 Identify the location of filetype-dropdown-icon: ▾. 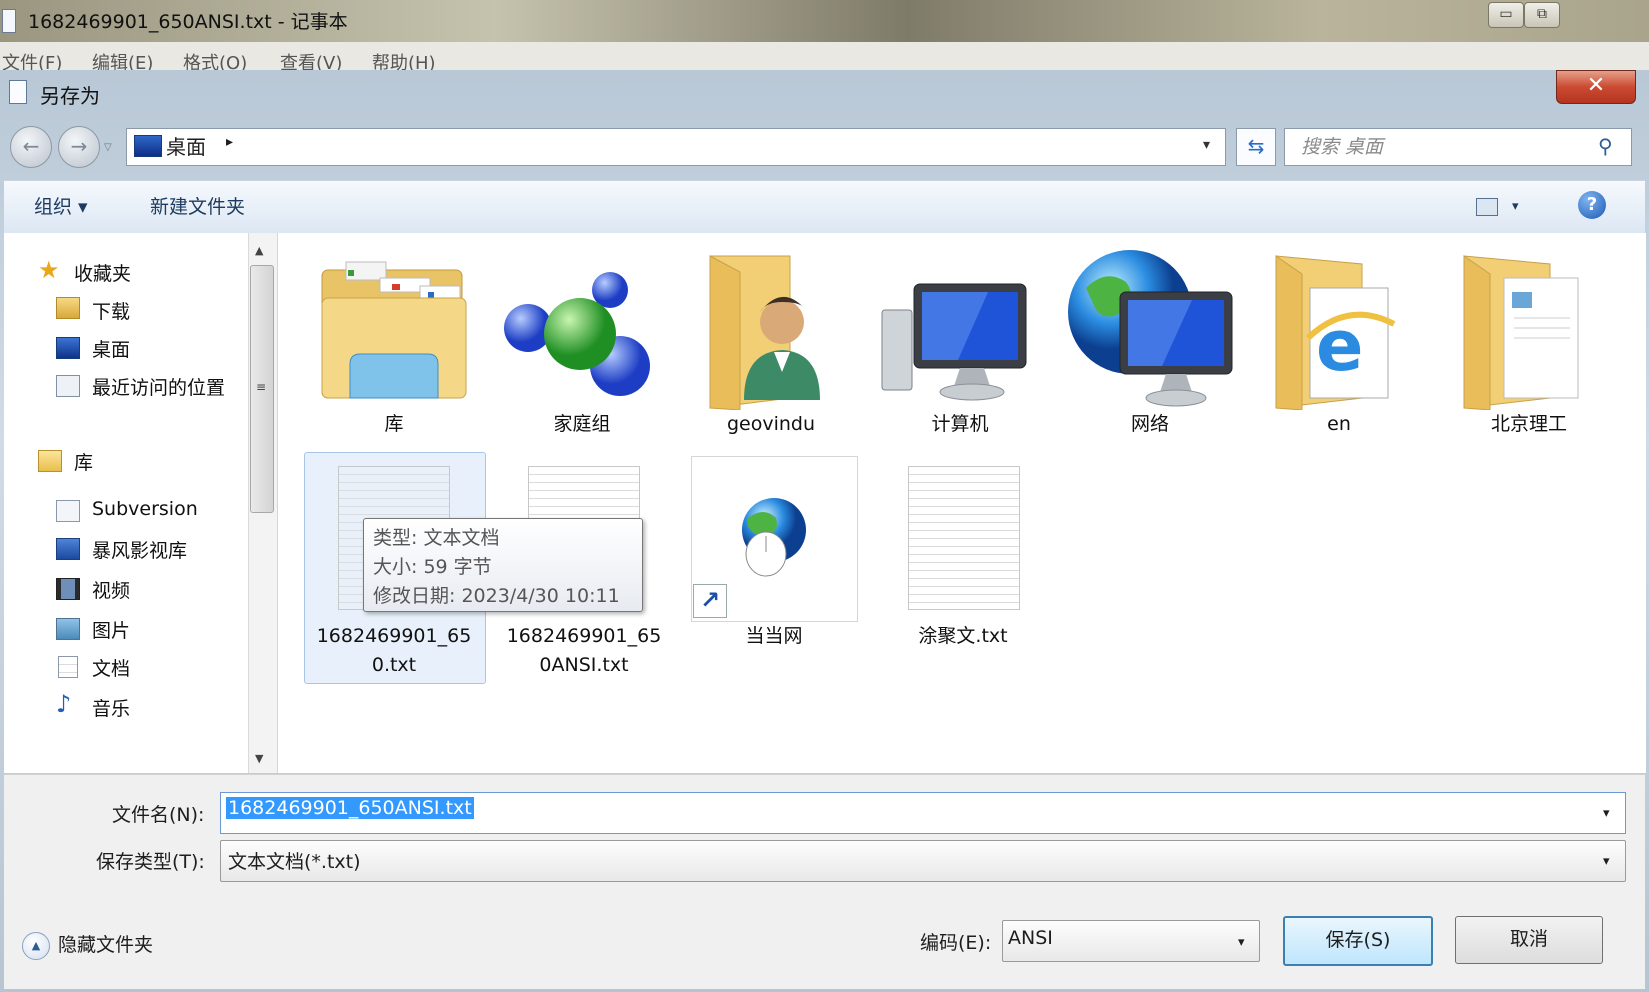
(1606, 861).